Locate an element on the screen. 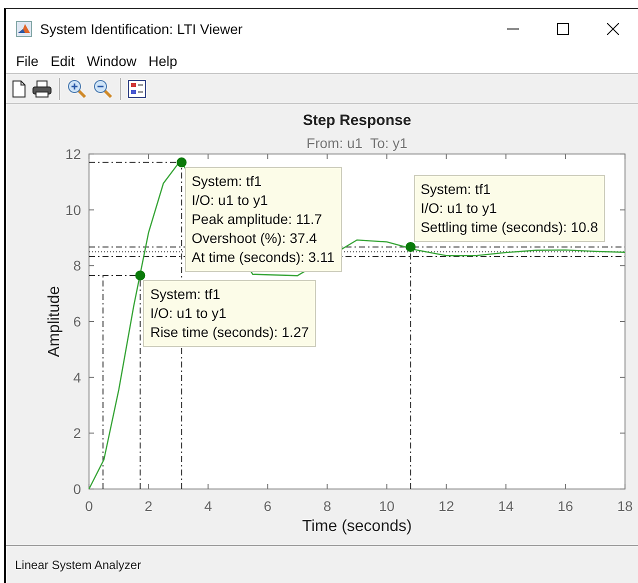 This screenshot has width=638, height=583. x-tick-label: 18 is located at coordinates (625, 506).